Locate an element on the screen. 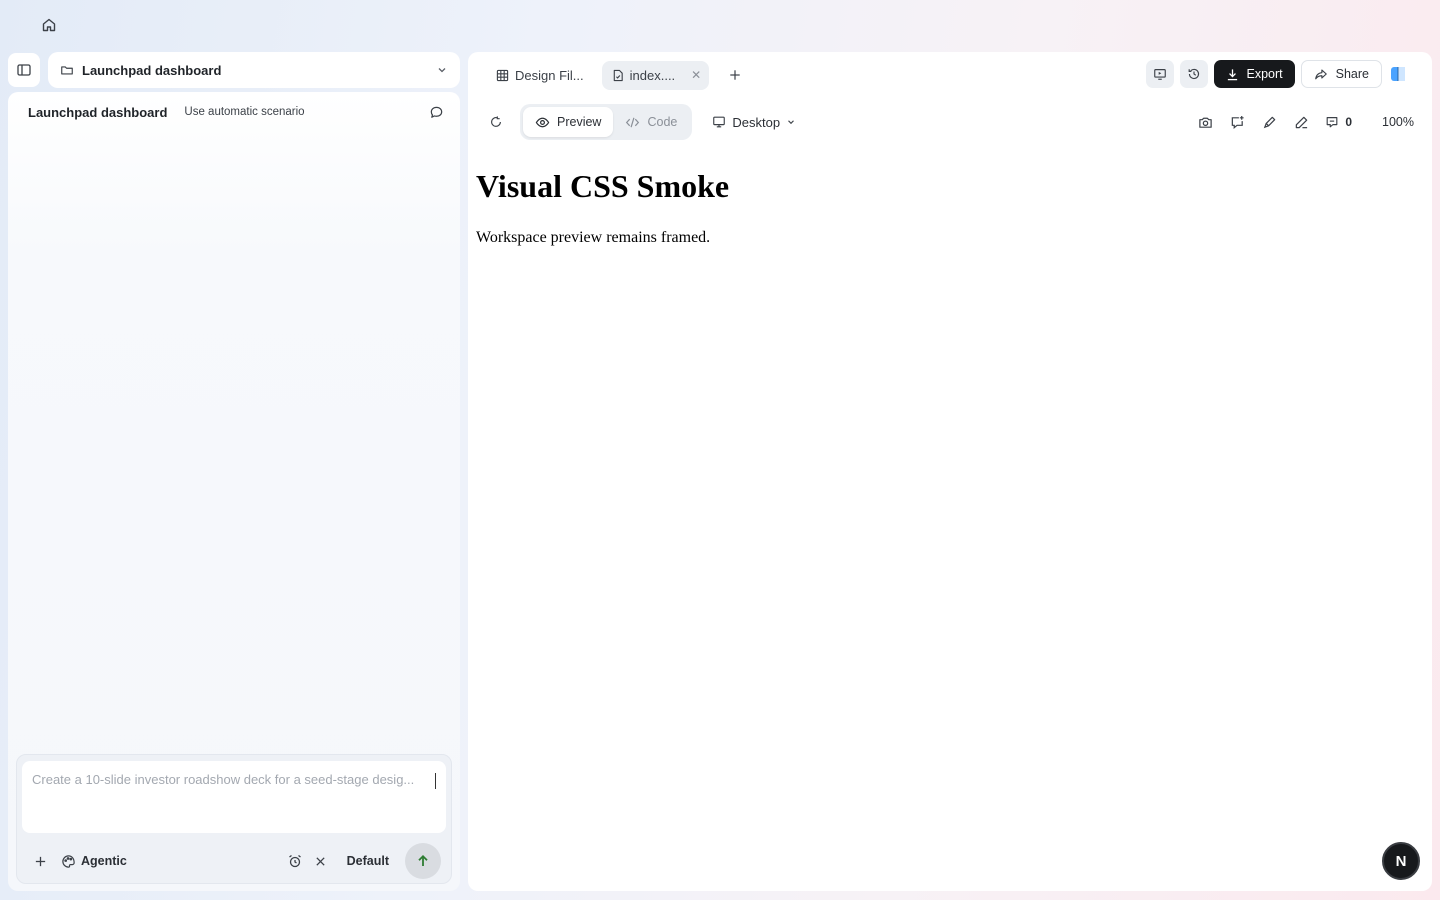 The width and height of the screenshot is (1440, 900). tab-index: index.... ✕ is located at coordinates (655, 75).